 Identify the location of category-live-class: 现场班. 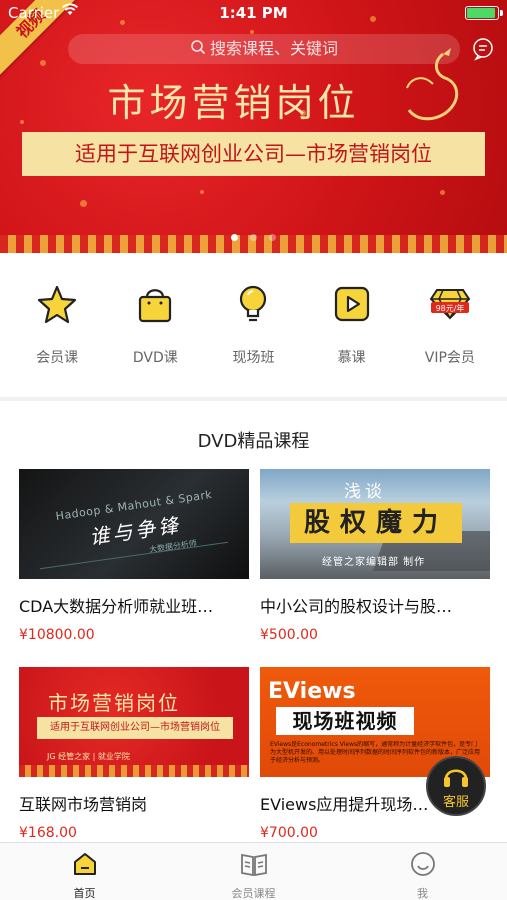
(253, 325).